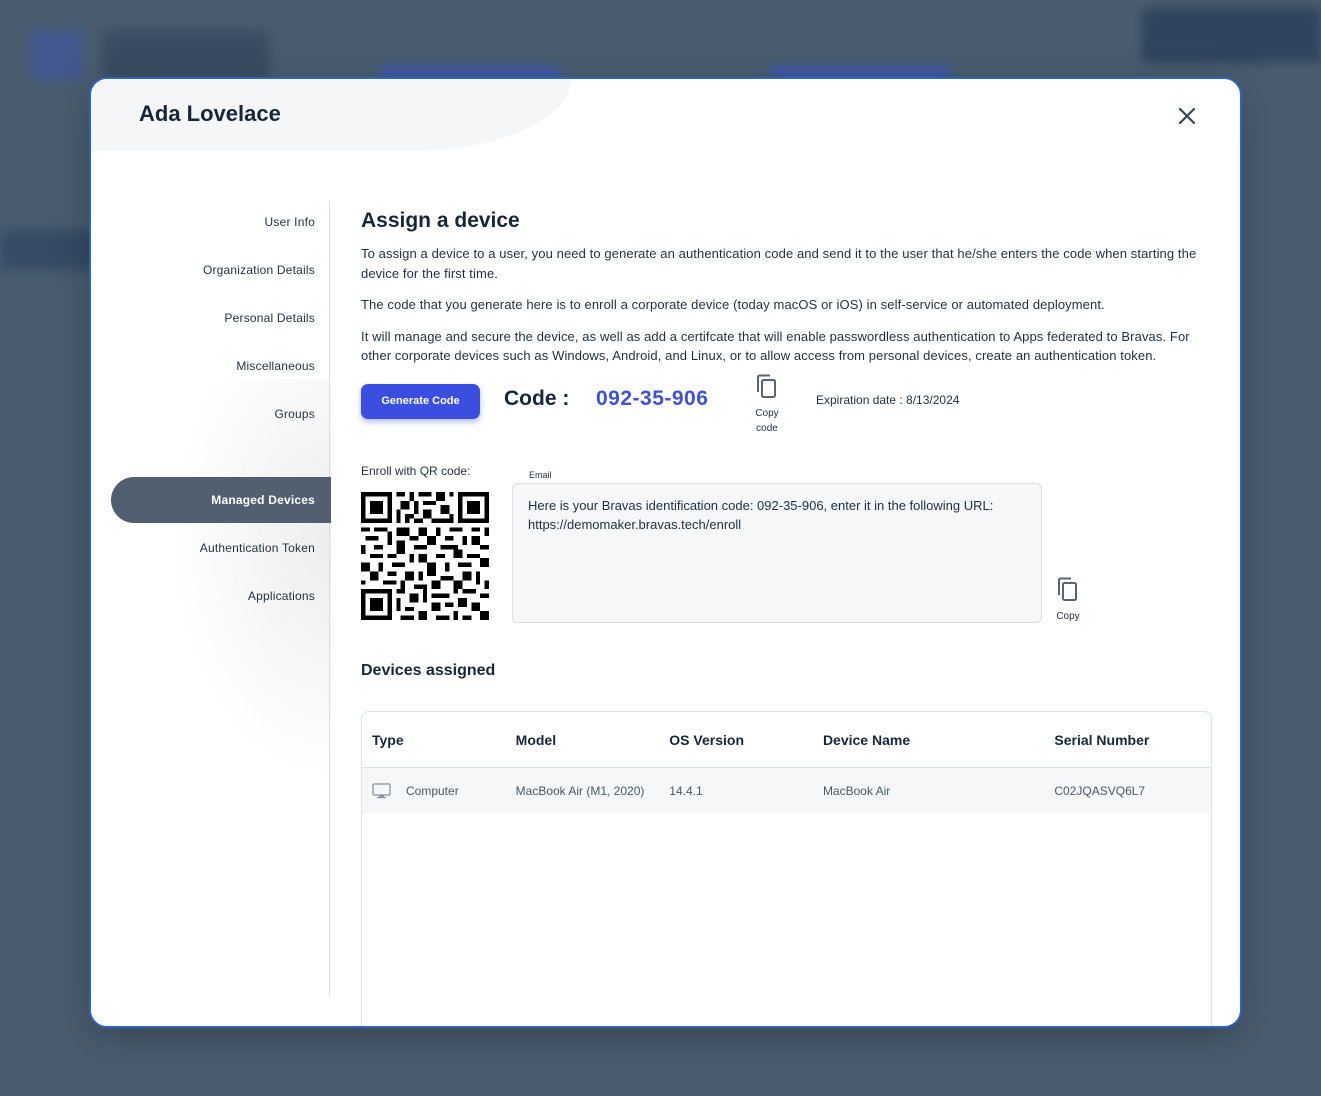 This screenshot has height=1096, width=1321. What do you see at coordinates (50, 250) in the screenshot?
I see `background-band` at bounding box center [50, 250].